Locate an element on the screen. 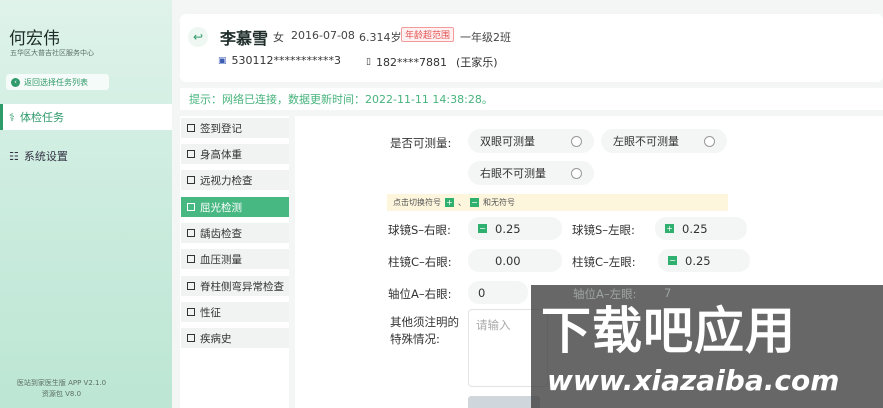  nav-item-label: 血压测量 is located at coordinates (221, 259).